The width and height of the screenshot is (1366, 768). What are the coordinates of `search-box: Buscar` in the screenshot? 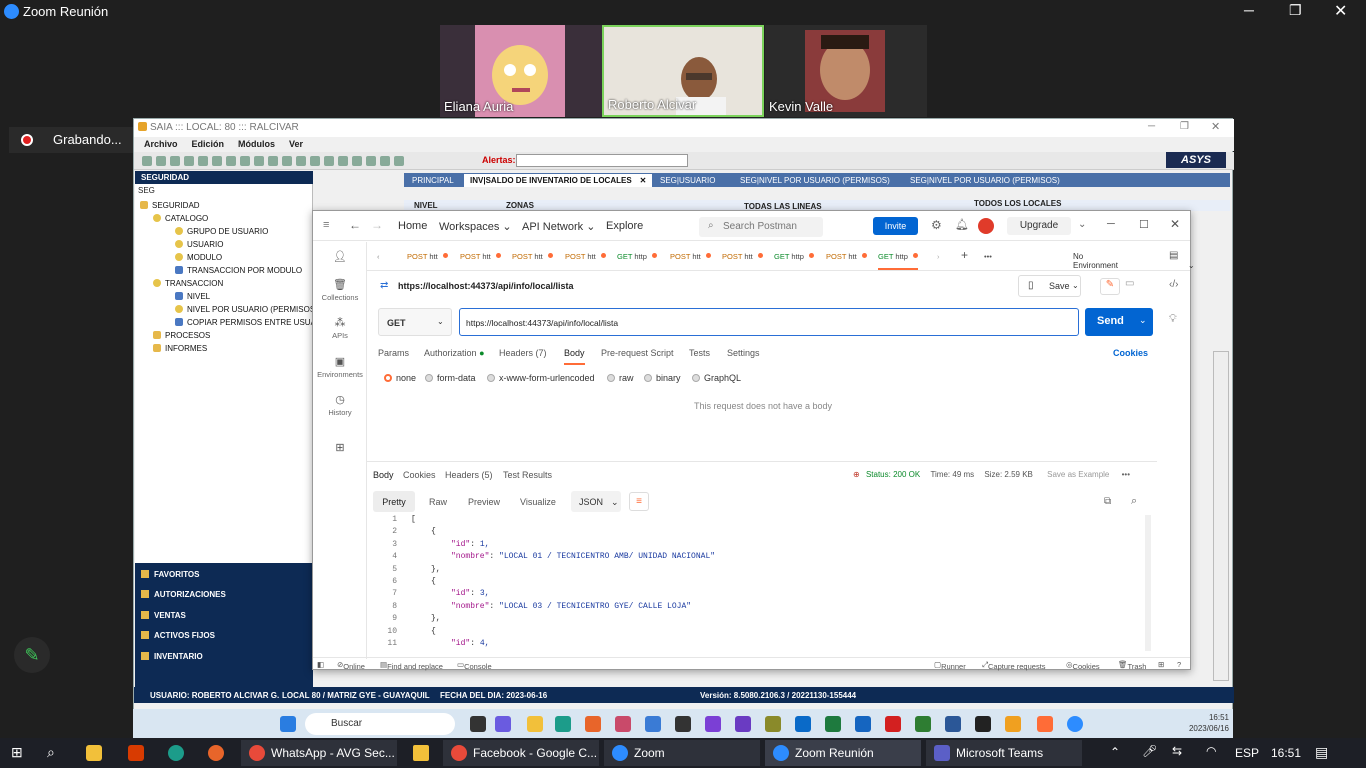 It's located at (380, 724).